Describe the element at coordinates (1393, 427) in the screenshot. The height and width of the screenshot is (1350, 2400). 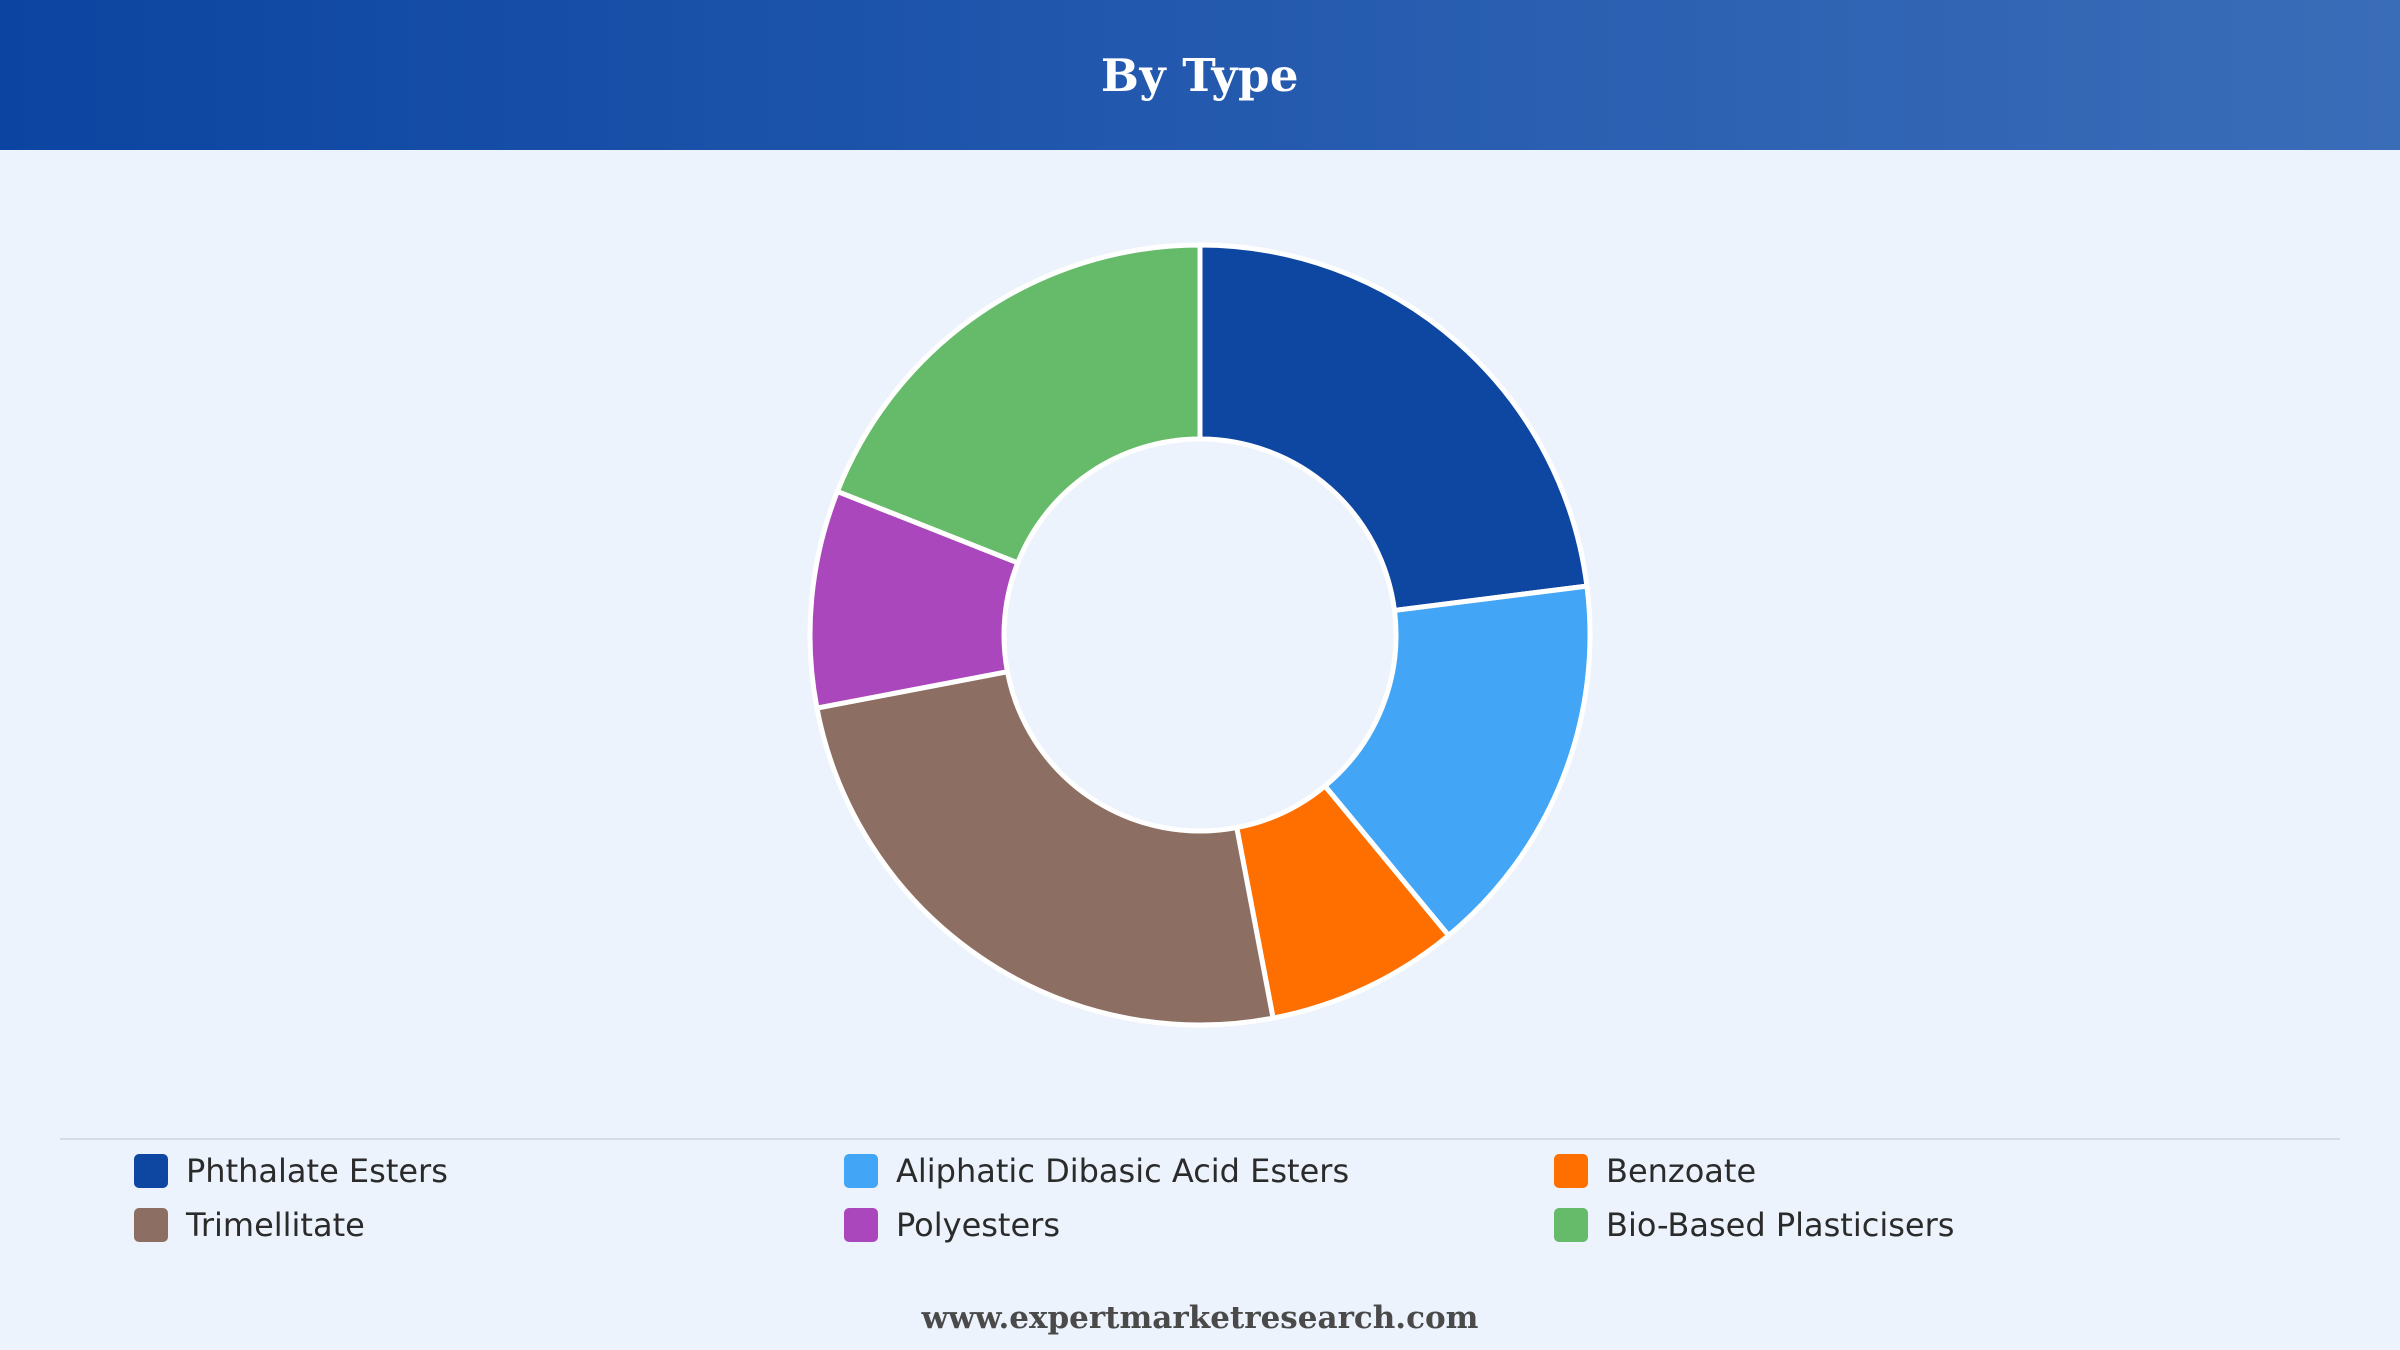
I see `slice-phthalate-esters` at that location.